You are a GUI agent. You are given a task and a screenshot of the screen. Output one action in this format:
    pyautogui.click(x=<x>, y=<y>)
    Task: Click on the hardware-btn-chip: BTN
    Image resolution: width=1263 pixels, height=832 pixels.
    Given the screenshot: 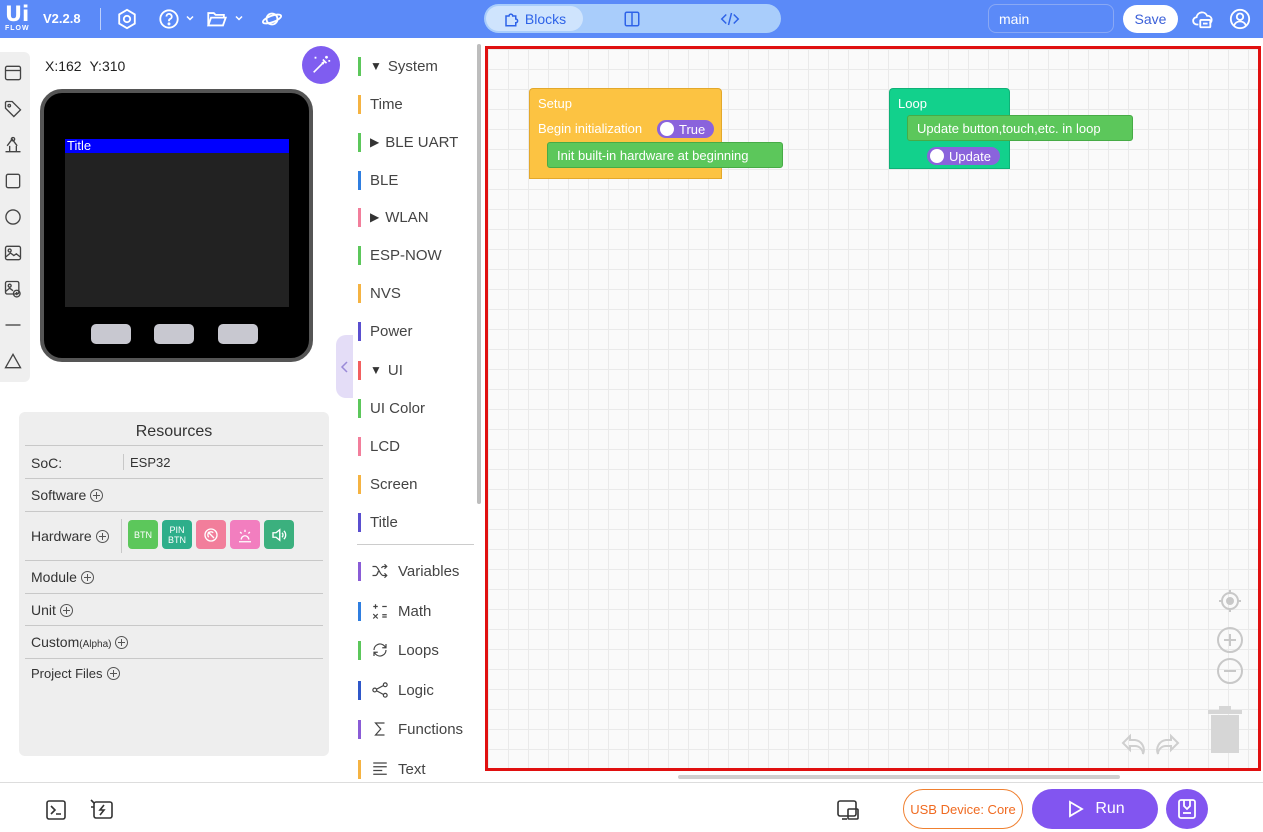 What is the action you would take?
    pyautogui.click(x=143, y=534)
    